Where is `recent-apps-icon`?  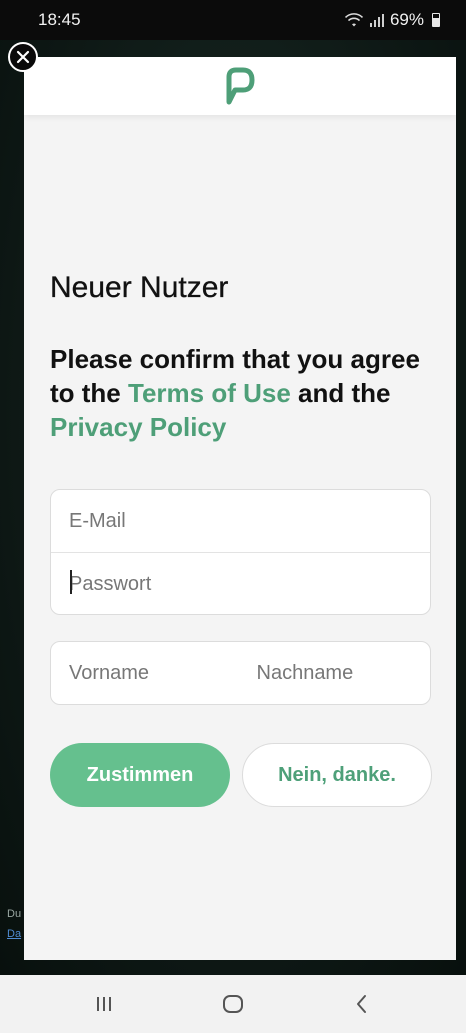 recent-apps-icon is located at coordinates (104, 1004).